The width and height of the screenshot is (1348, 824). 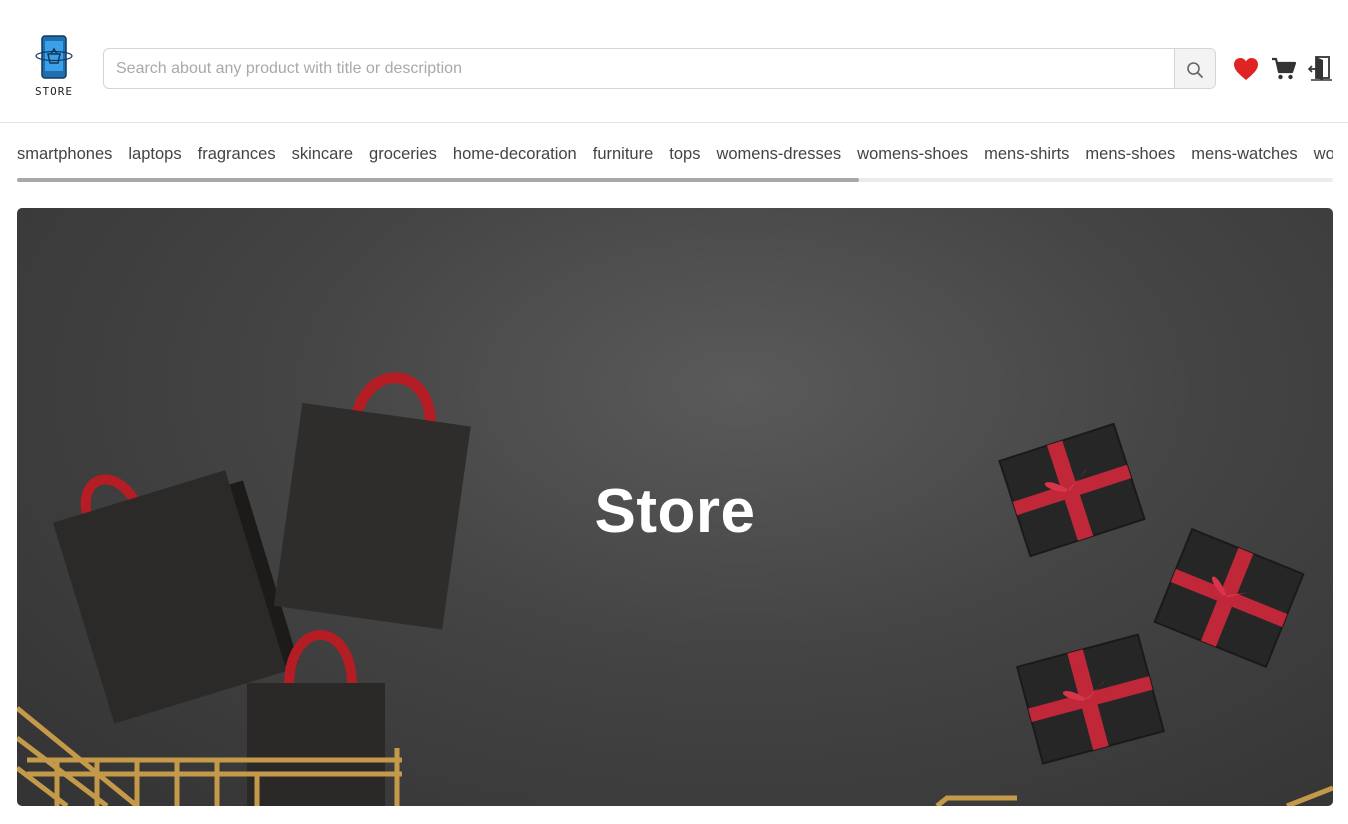 I want to click on category-skincare: skincare, so click(x=322, y=154).